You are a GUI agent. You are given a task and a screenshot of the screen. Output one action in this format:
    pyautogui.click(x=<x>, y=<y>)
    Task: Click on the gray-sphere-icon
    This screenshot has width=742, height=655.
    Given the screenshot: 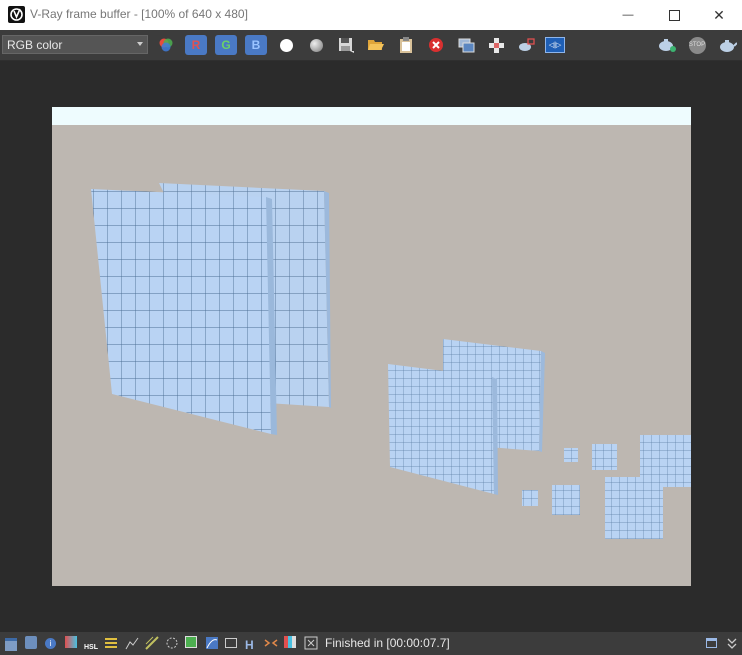 What is the action you would take?
    pyautogui.click(x=316, y=45)
    